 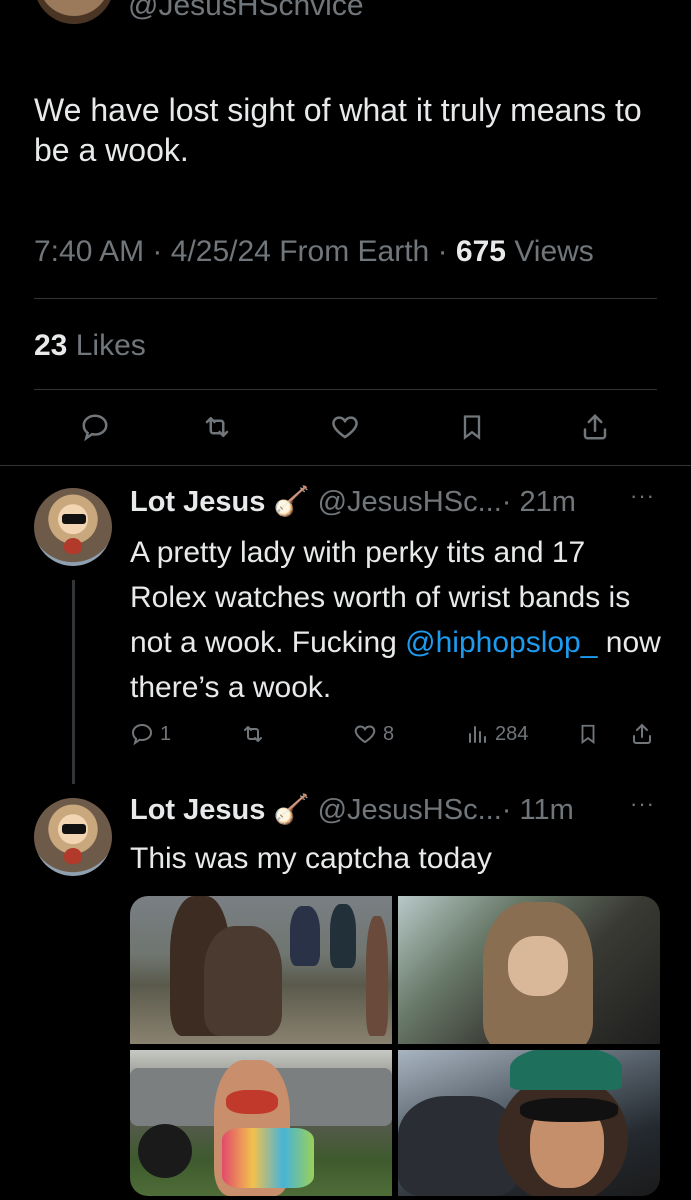 I want to click on views-count: 675, so click(x=480, y=251).